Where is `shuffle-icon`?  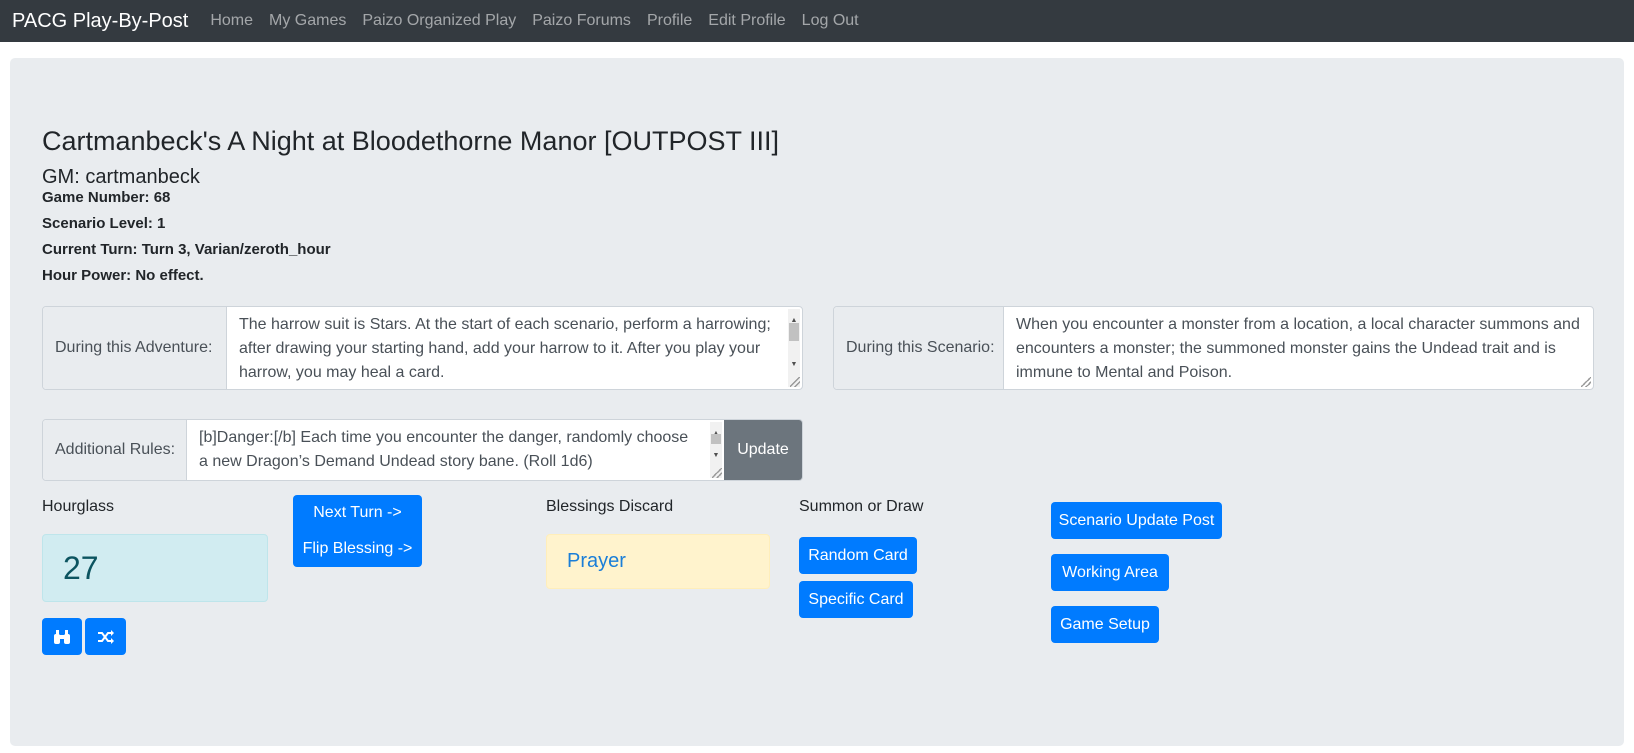 shuffle-icon is located at coordinates (106, 637).